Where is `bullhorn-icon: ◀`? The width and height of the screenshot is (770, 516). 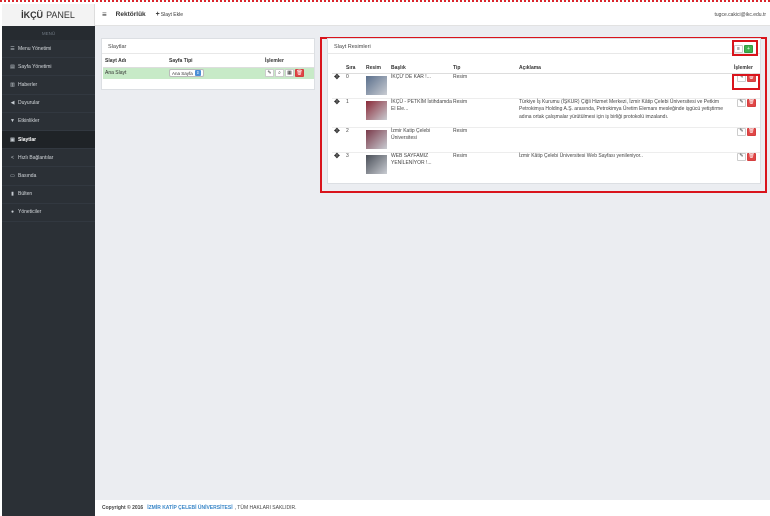
bullhorn-icon: ◀ is located at coordinates (12, 103).